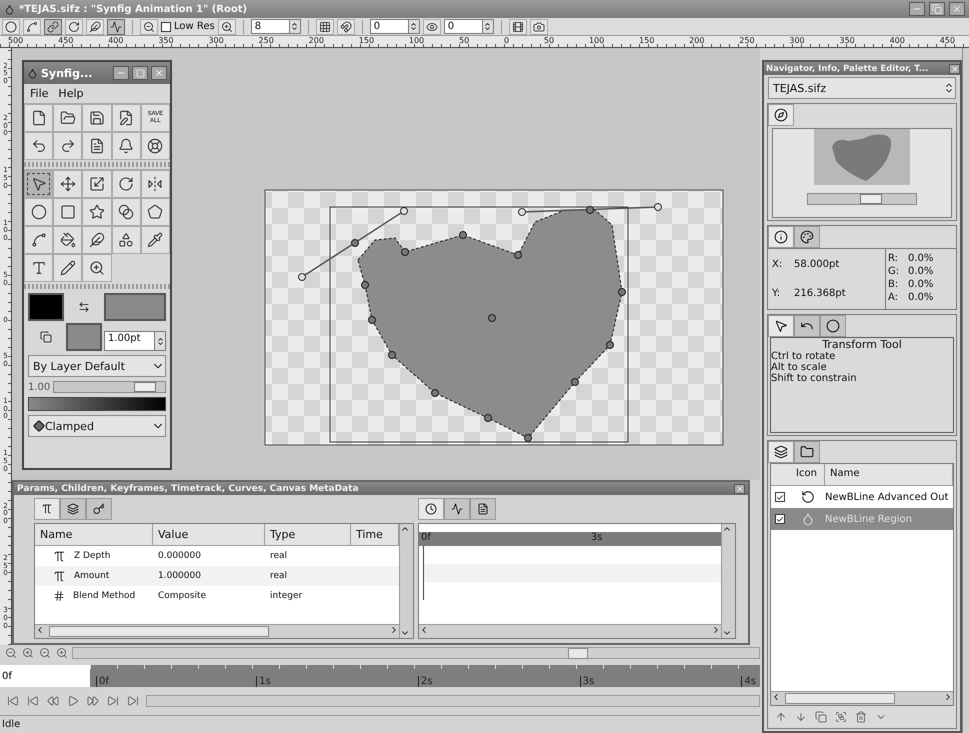 This screenshot has height=733, width=969. I want to click on tool-title: Transform Tool, so click(862, 344).